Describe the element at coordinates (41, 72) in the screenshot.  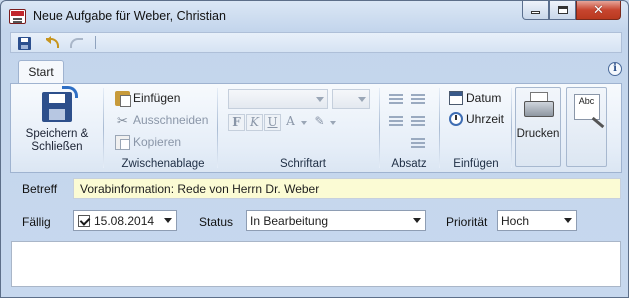
I see `tab-start: Start` at that location.